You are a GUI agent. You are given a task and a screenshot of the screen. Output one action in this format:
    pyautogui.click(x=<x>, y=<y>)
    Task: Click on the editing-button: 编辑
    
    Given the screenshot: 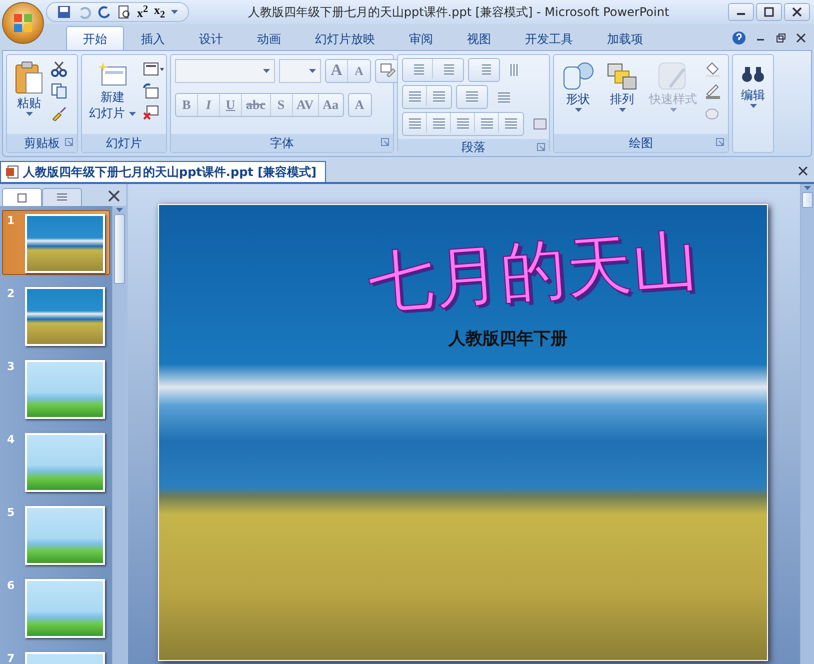 What is the action you would take?
    pyautogui.click(x=753, y=84)
    